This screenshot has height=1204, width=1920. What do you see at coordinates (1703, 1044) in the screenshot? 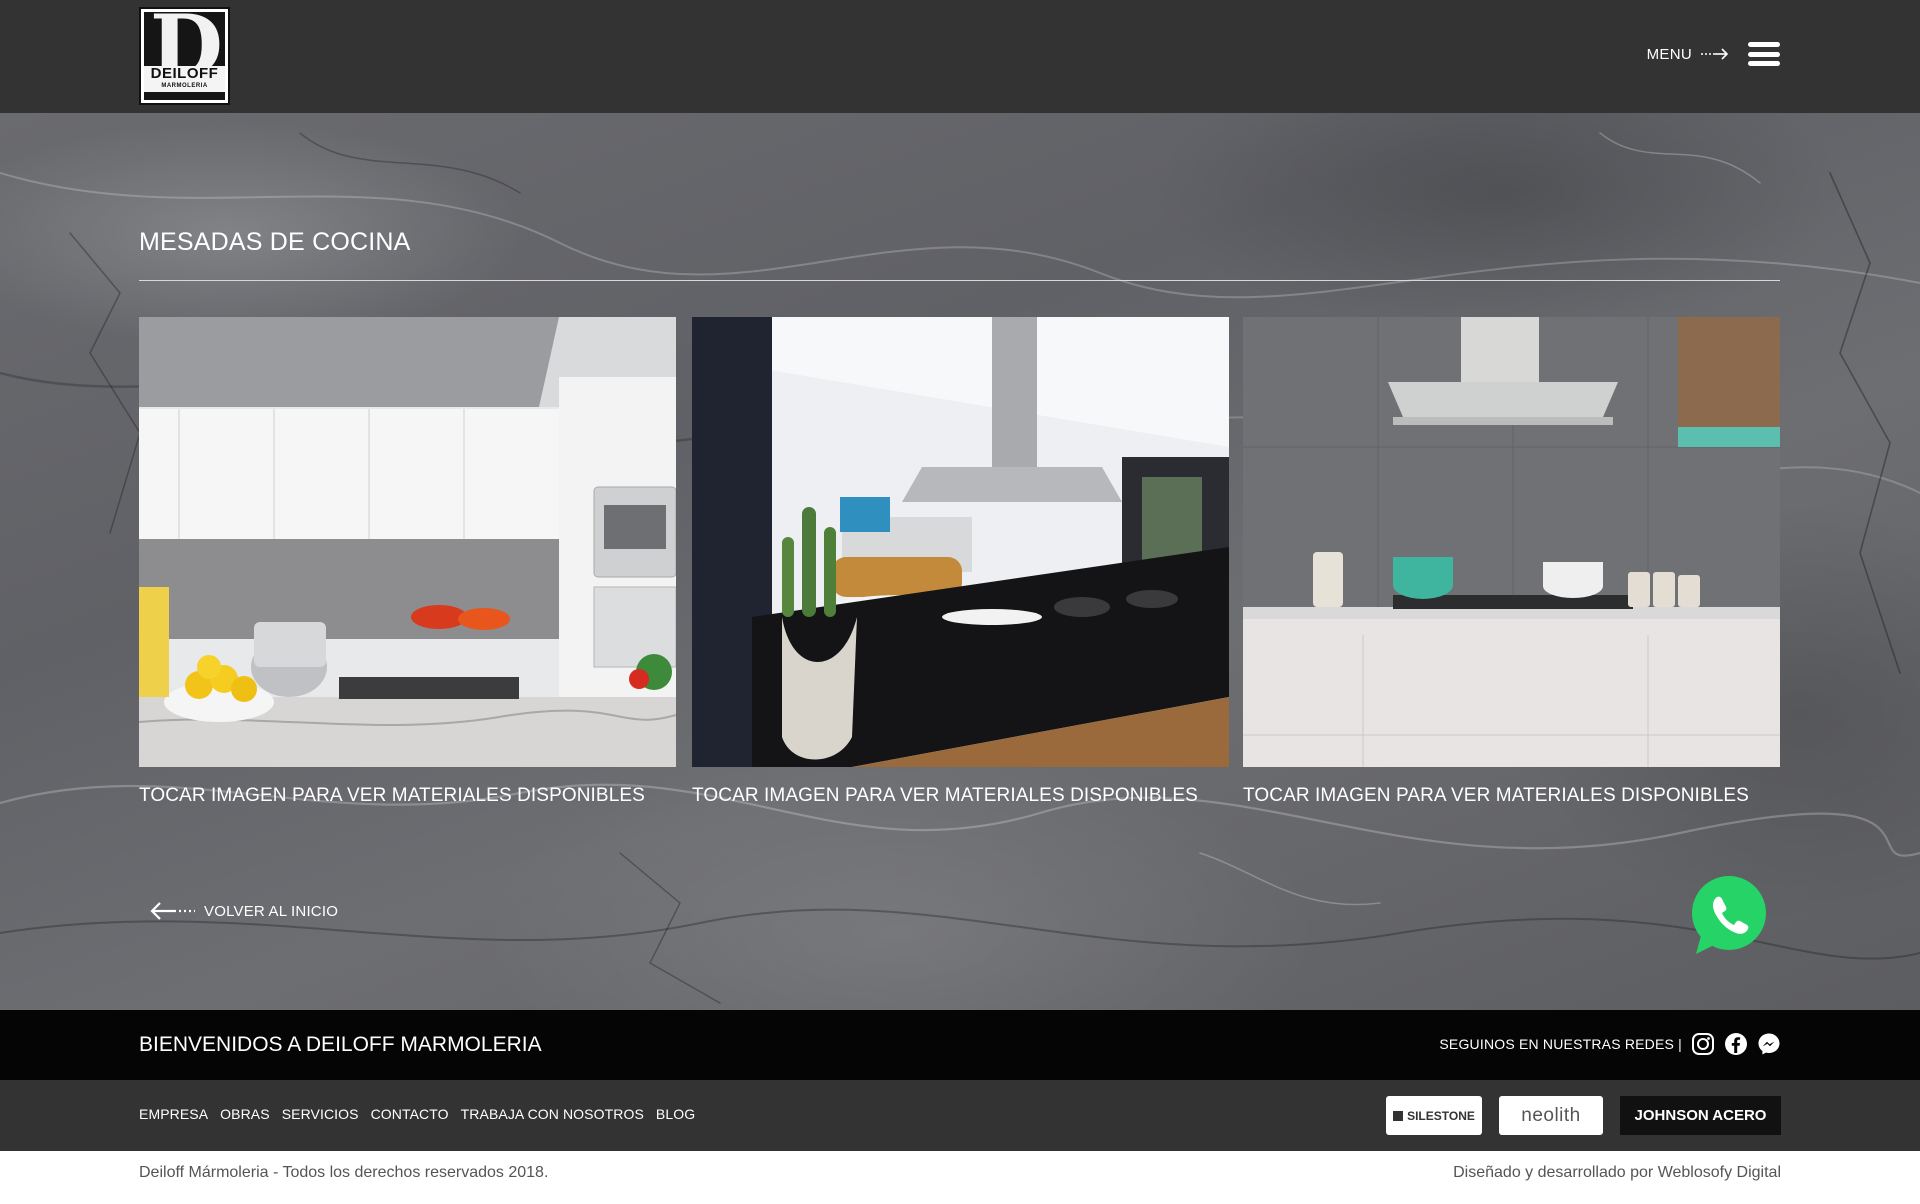
I see `instagram-icon` at bounding box center [1703, 1044].